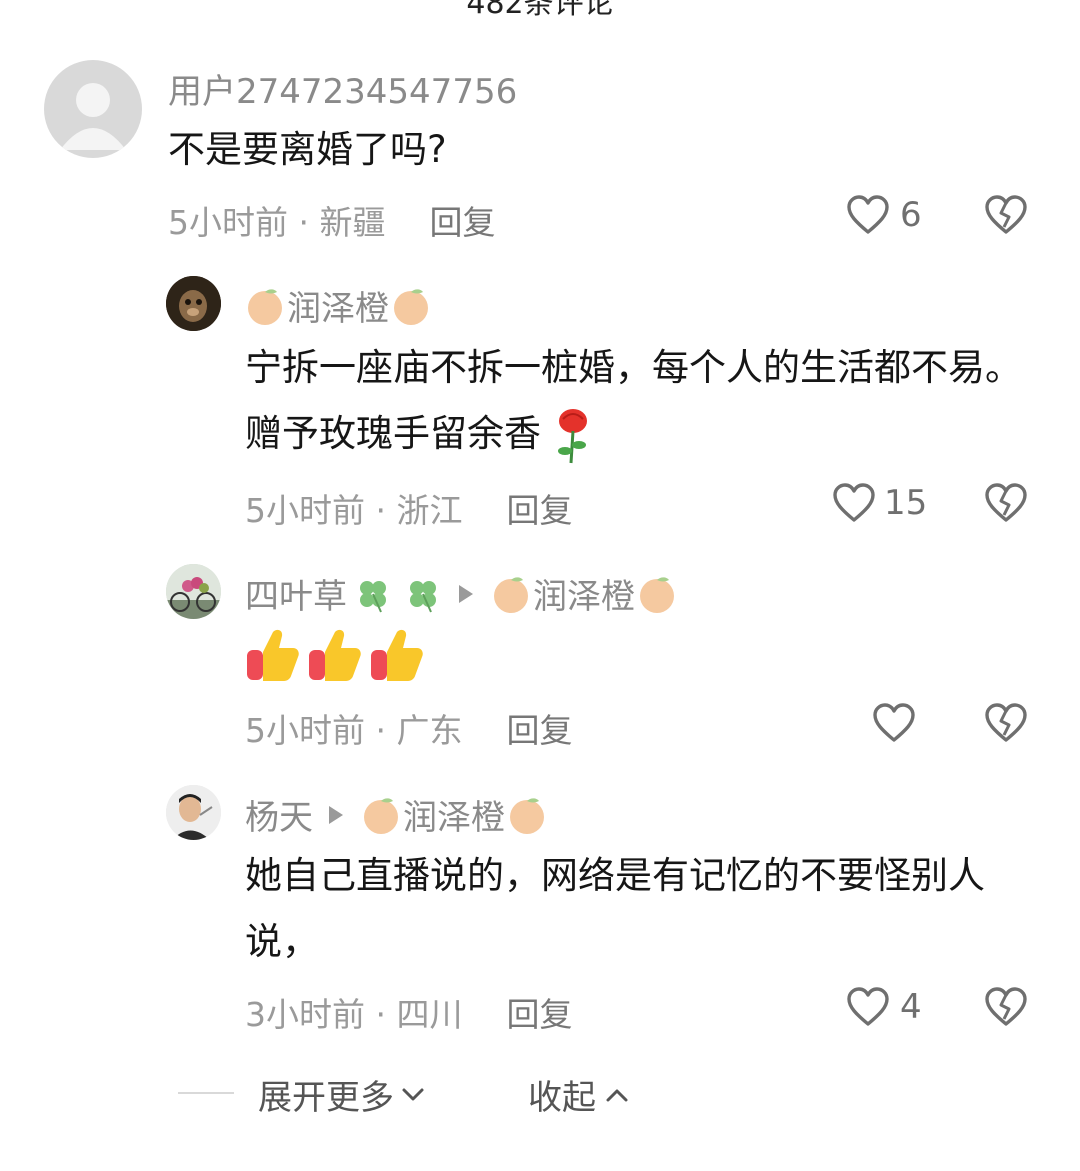  What do you see at coordinates (206, 1093) in the screenshot?
I see `divider` at bounding box center [206, 1093].